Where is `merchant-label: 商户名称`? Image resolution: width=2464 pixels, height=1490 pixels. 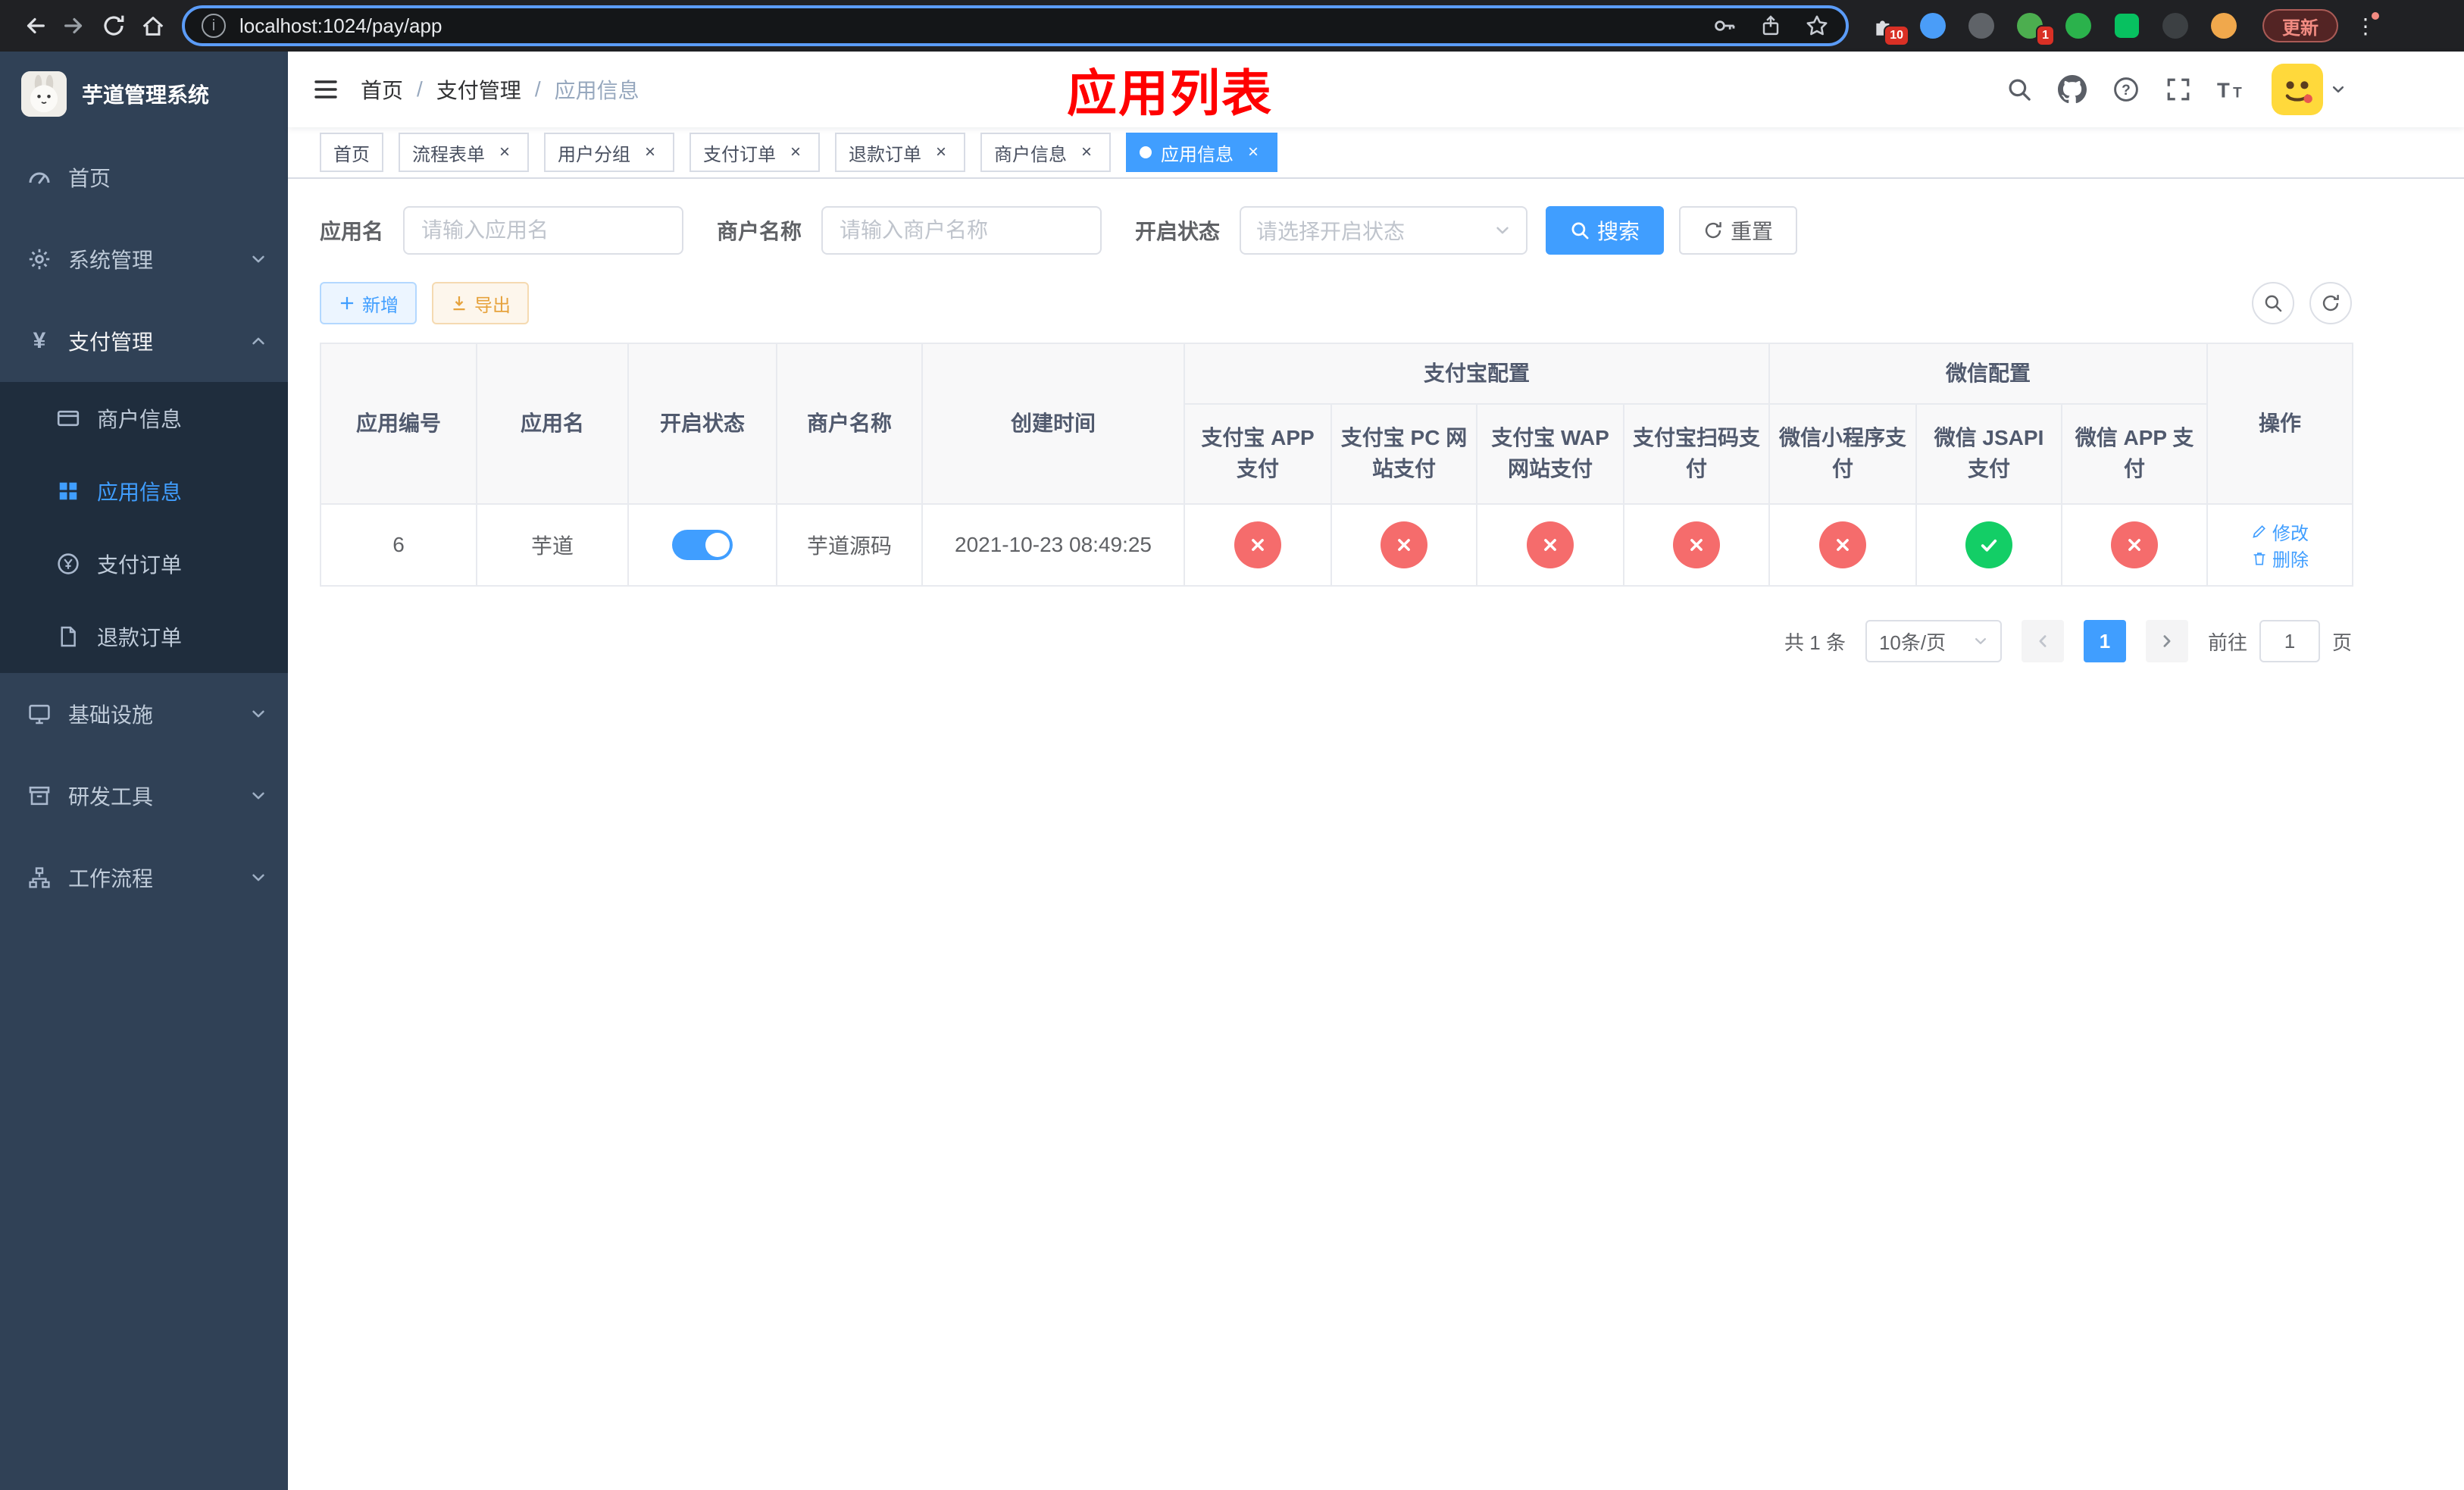
merchant-label: 商户名称 is located at coordinates (759, 231).